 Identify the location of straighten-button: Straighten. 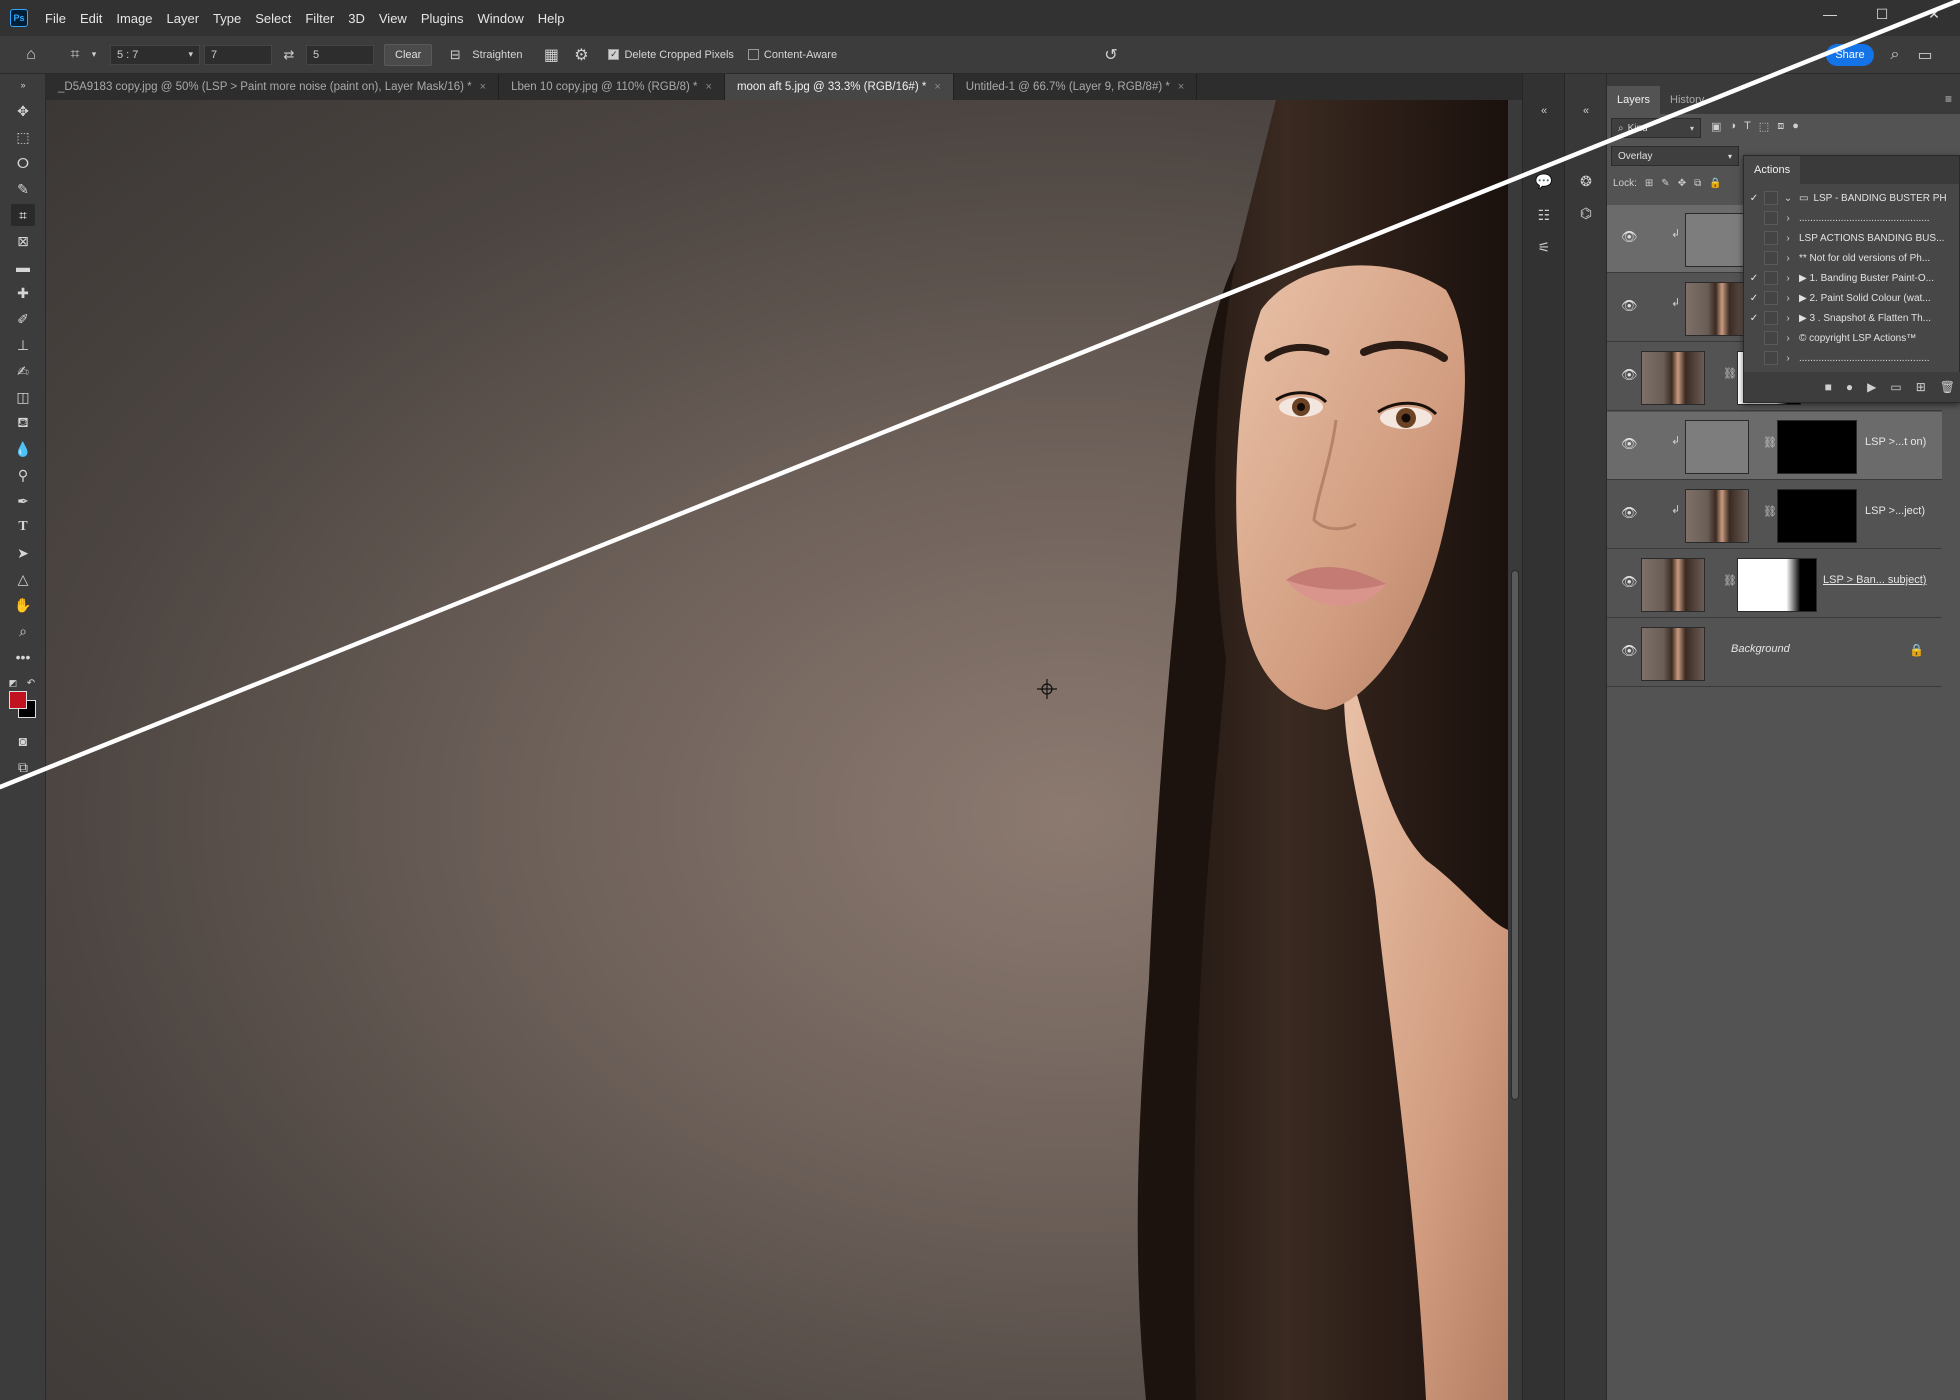
(497, 55).